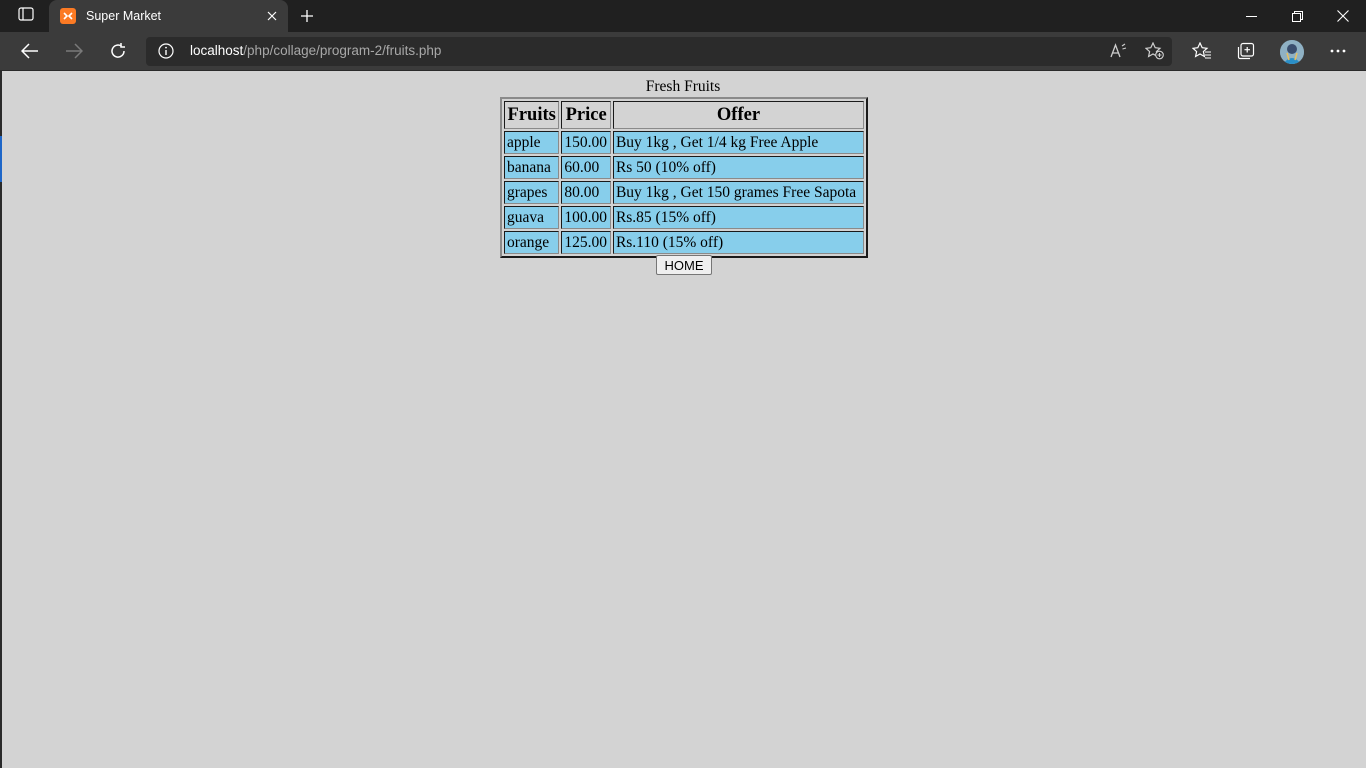  What do you see at coordinates (586, 167) in the screenshot?
I see `price-cell: 60.00` at bounding box center [586, 167].